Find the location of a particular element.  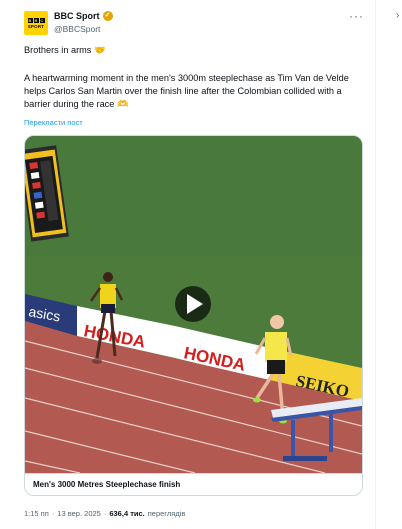

chevron-right-icon: › is located at coordinates (397, 15).